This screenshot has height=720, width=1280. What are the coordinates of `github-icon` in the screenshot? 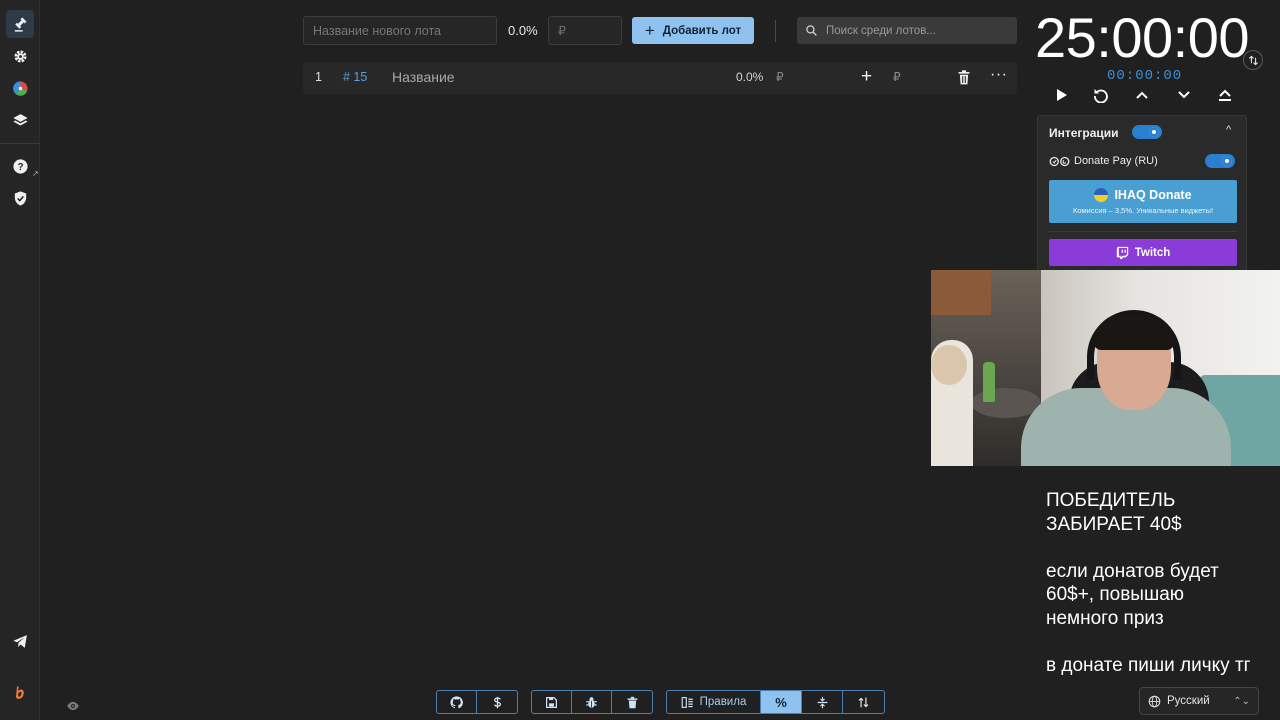 It's located at (456, 701).